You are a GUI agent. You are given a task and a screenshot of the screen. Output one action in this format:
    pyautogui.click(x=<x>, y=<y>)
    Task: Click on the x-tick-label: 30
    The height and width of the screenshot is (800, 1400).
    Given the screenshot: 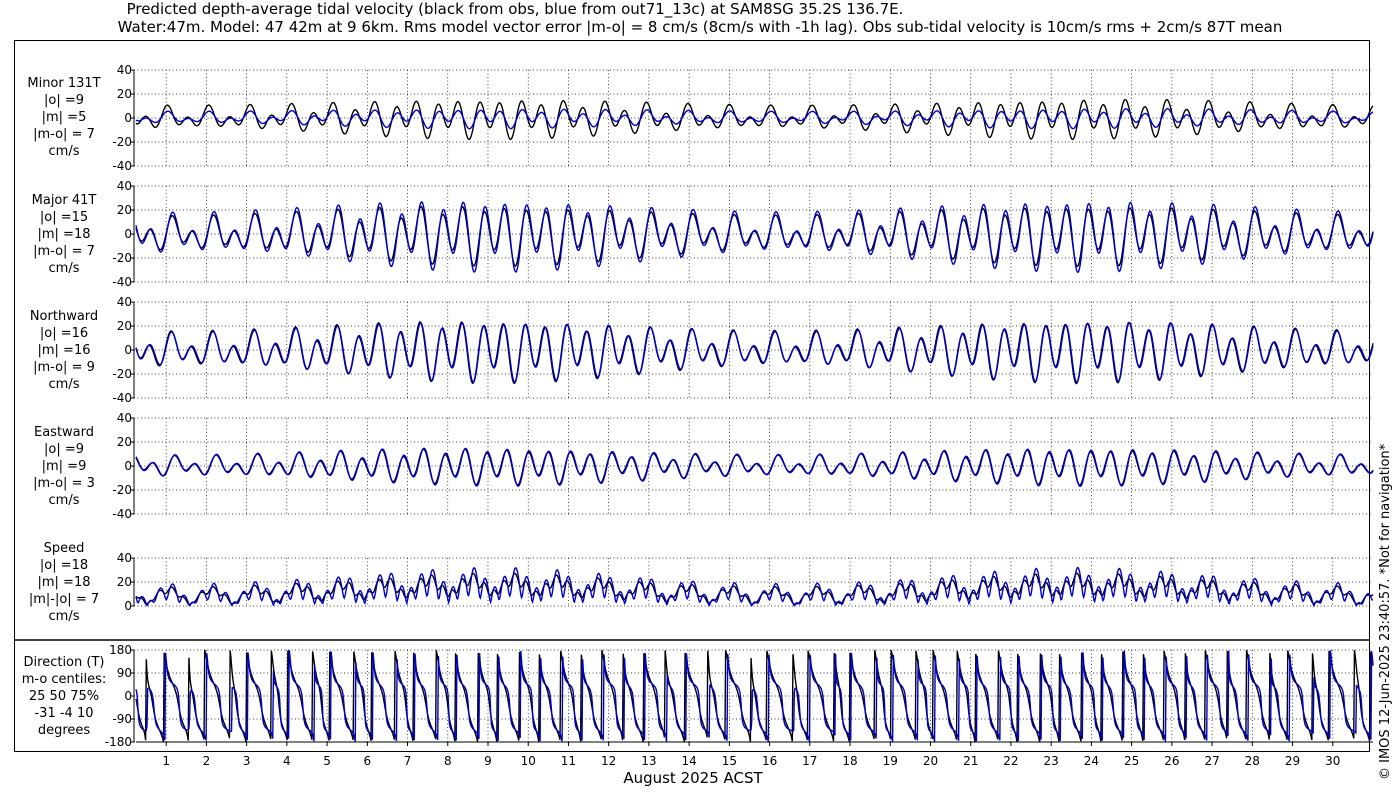 What is the action you would take?
    pyautogui.click(x=1332, y=761)
    